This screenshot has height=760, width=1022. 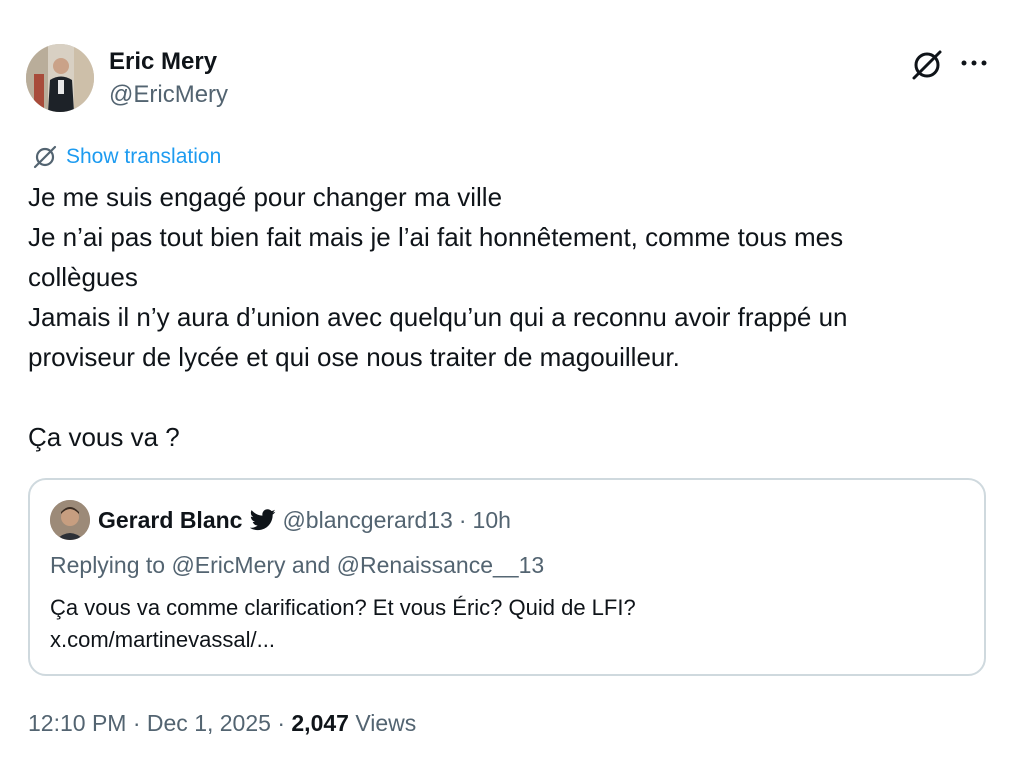 I want to click on quoted-author-avatar, so click(x=70, y=520).